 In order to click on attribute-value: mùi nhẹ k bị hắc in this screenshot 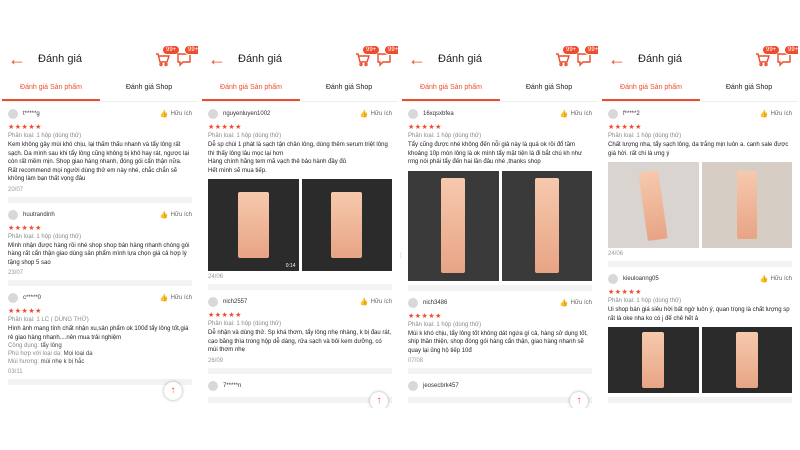, I will do `click(62, 362)`.